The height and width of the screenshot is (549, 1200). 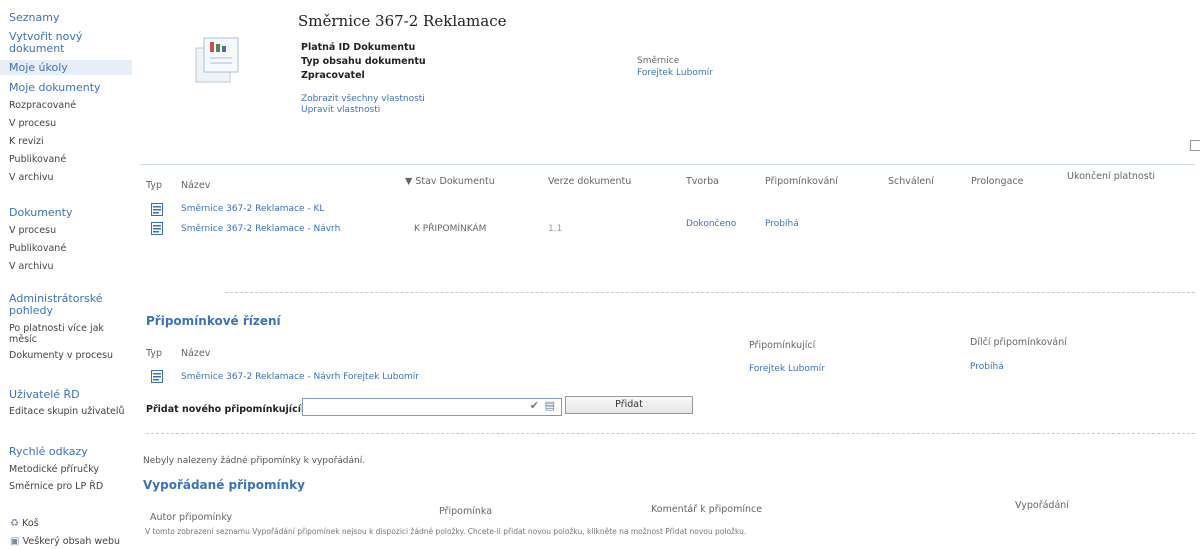 What do you see at coordinates (358, 47) in the screenshot?
I see `prop-platna-id: Platná ID Dokumentu` at bounding box center [358, 47].